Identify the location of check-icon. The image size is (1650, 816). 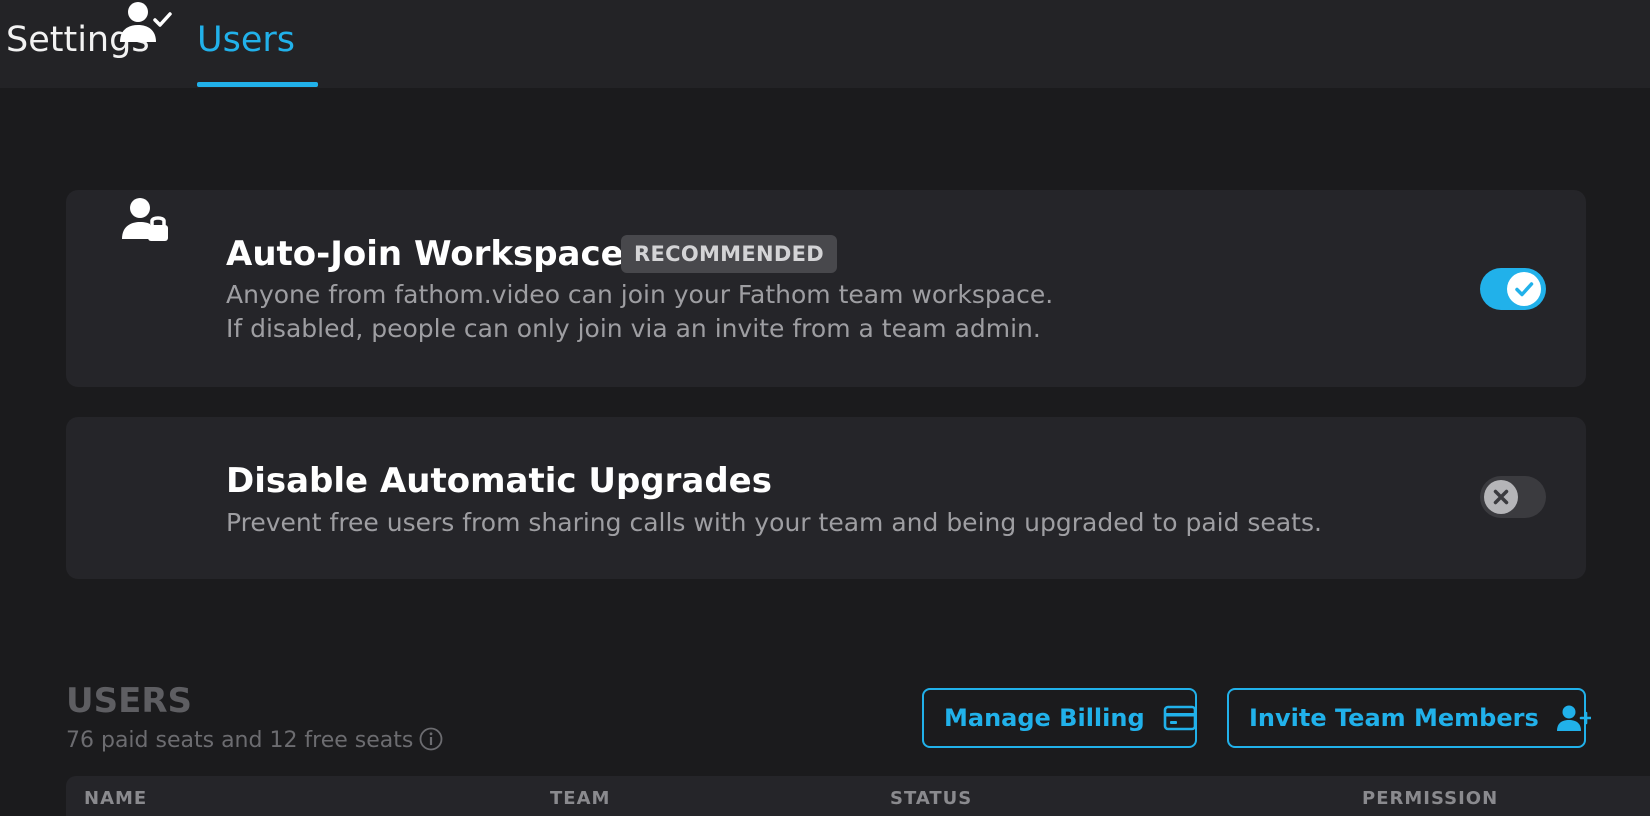
(1524, 289).